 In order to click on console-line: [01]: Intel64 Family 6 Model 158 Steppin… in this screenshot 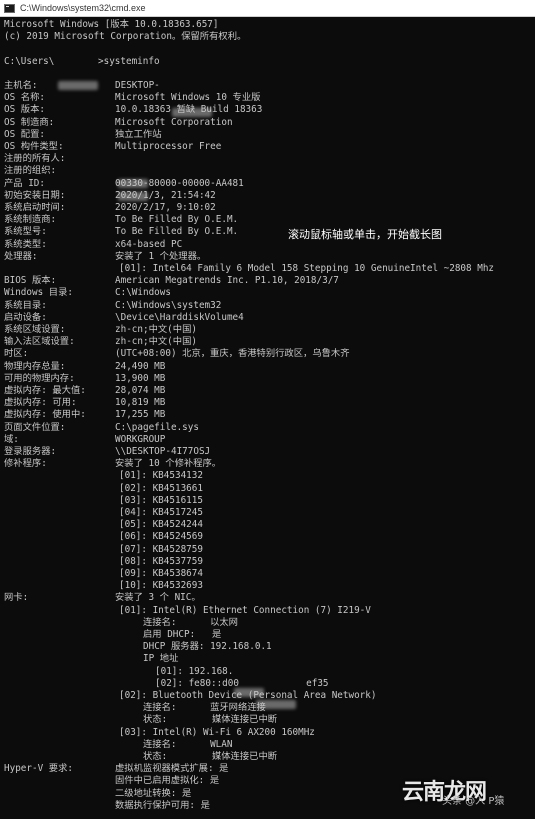, I will do `click(268, 269)`.